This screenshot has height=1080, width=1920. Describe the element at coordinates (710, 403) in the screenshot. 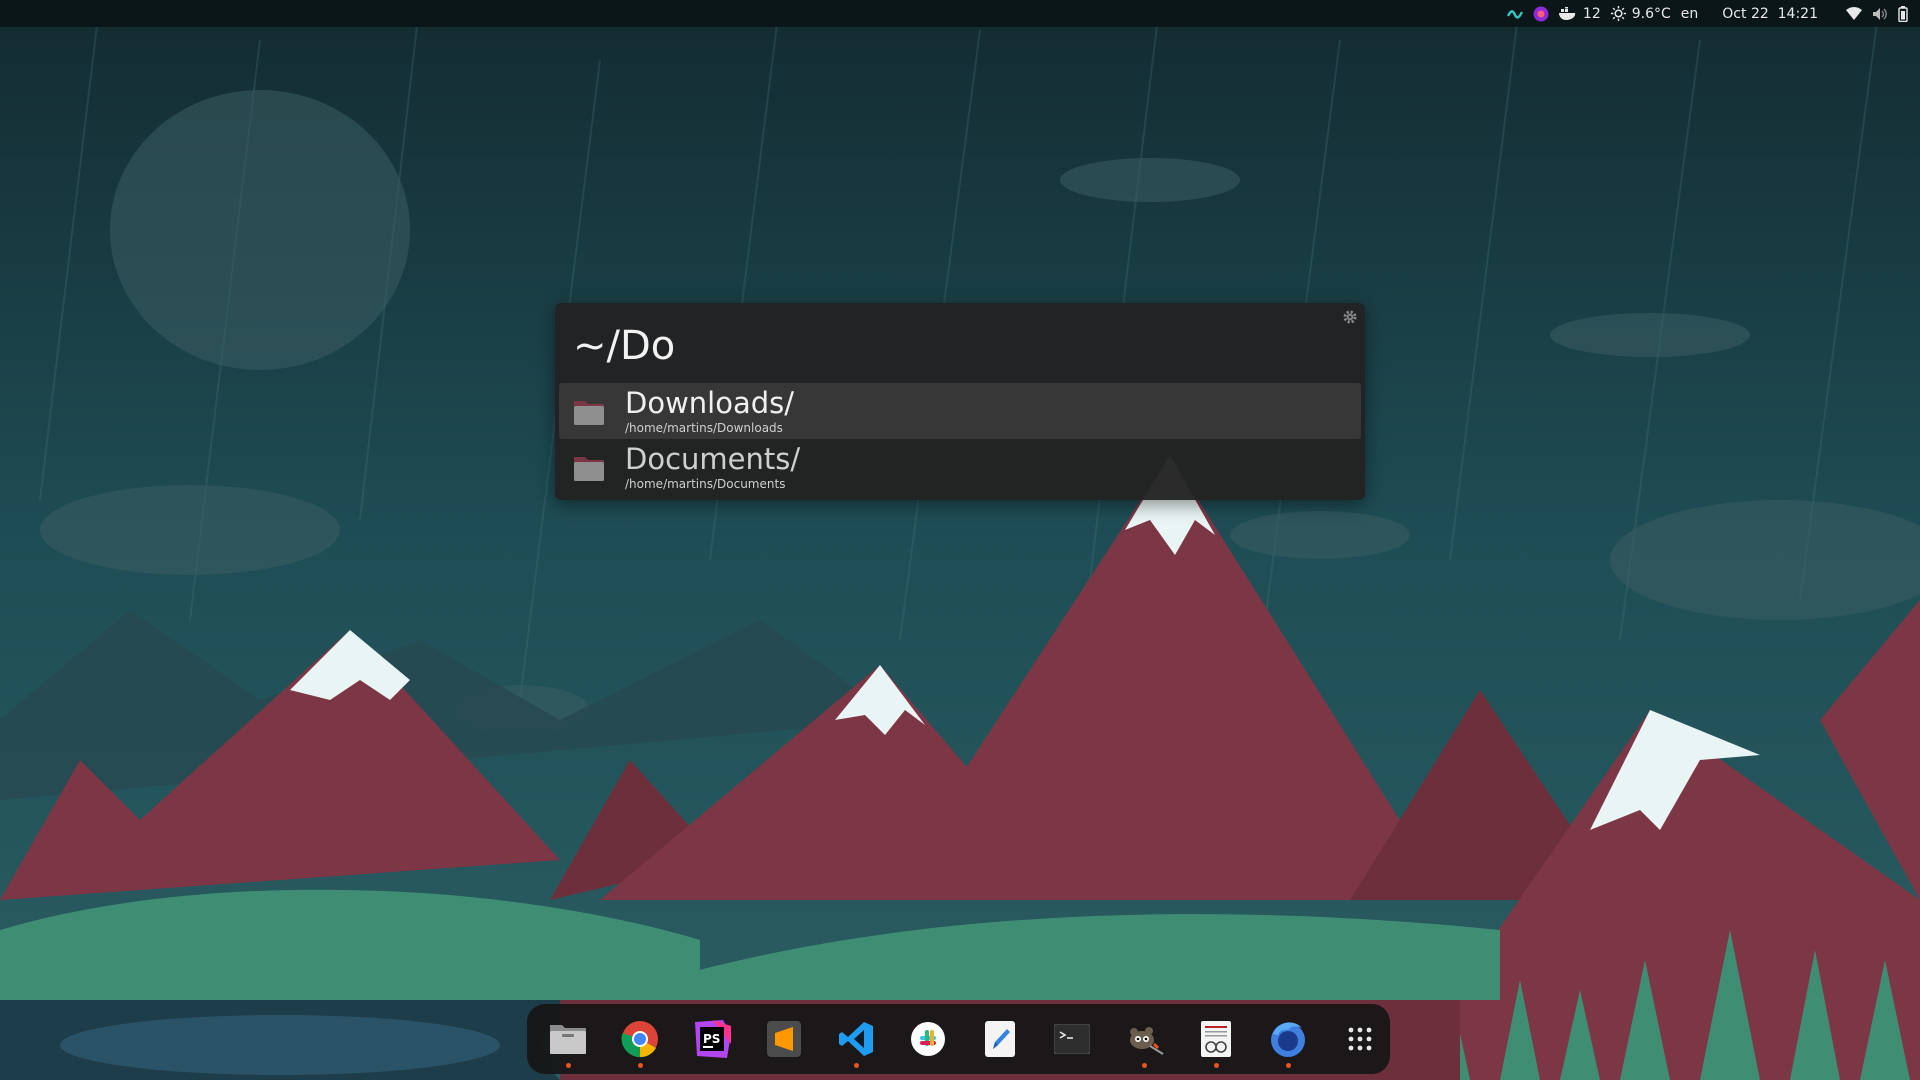

I see `result-name: Downloads/` at that location.